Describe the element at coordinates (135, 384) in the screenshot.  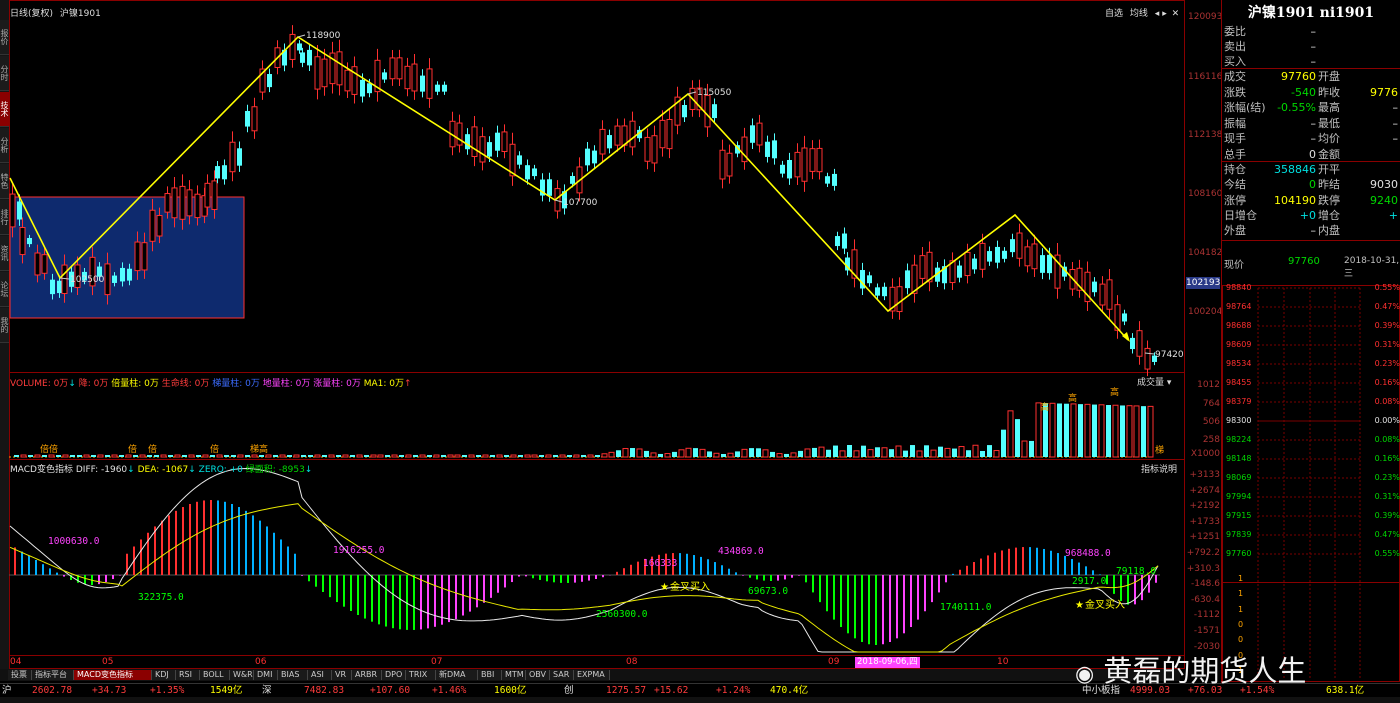
I see `vol-item-2: 倍量柱: 0万` at that location.